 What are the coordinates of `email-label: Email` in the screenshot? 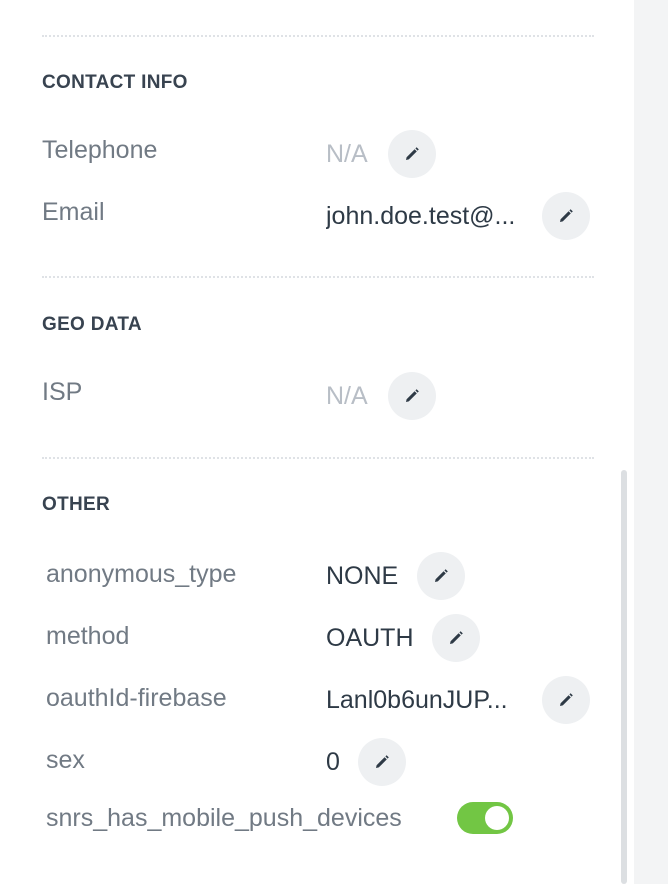 It's located at (73, 212).